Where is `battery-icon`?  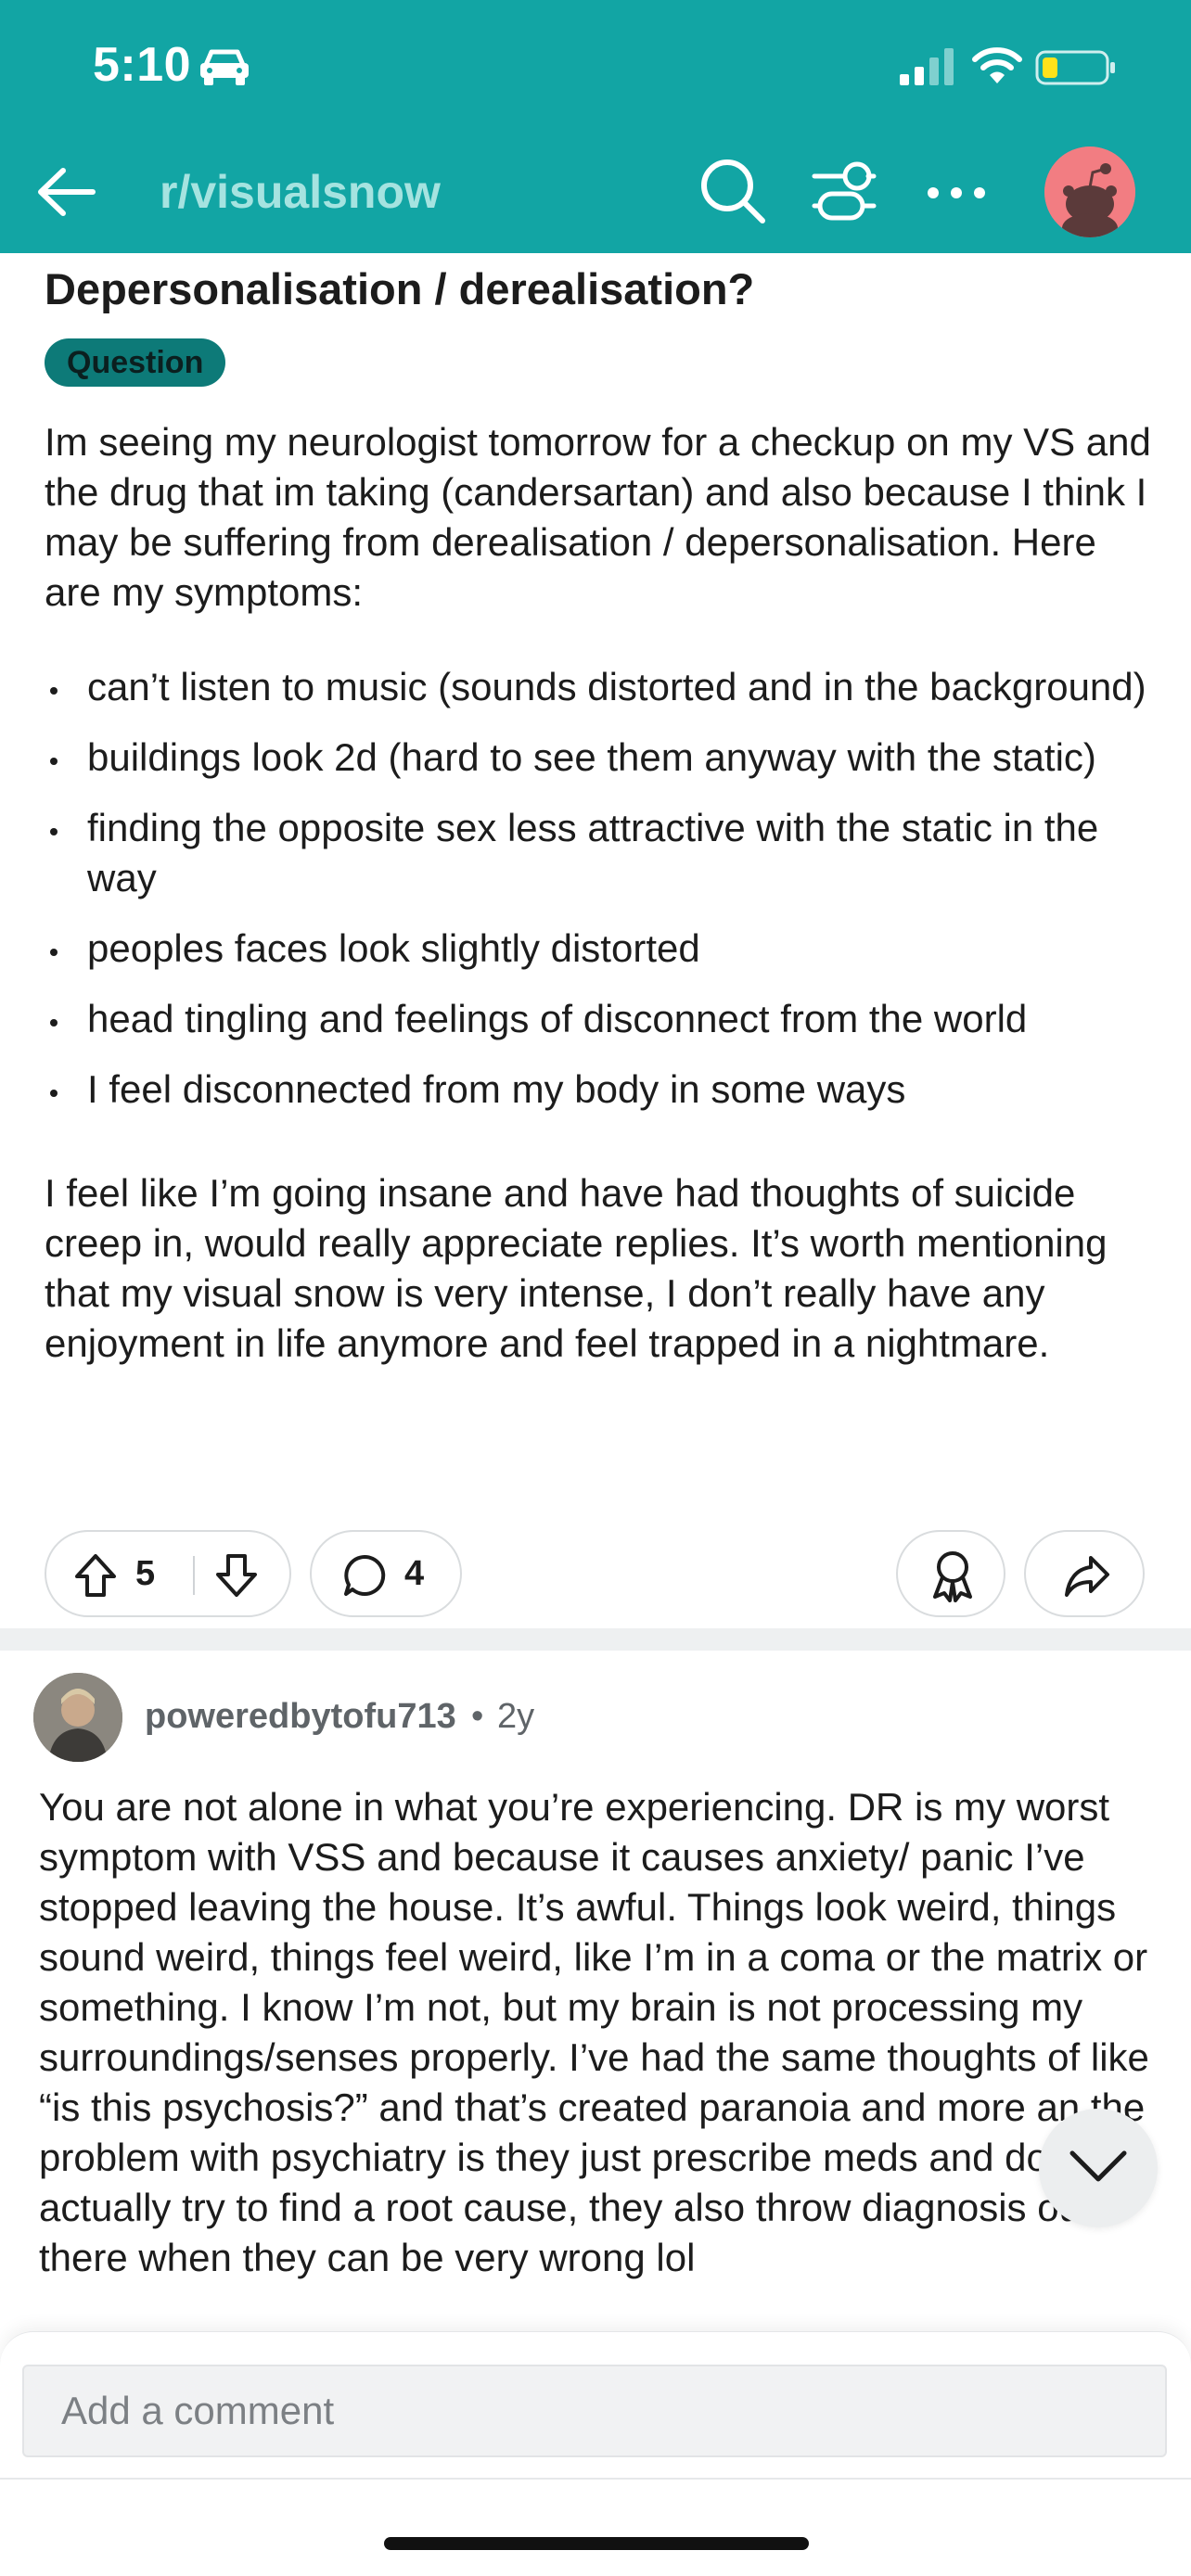 battery-icon is located at coordinates (1075, 67).